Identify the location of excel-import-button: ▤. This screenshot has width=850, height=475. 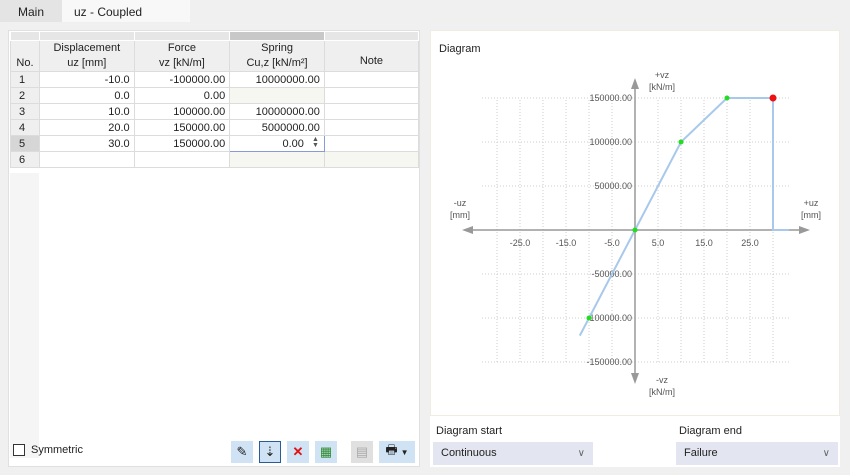
(362, 452).